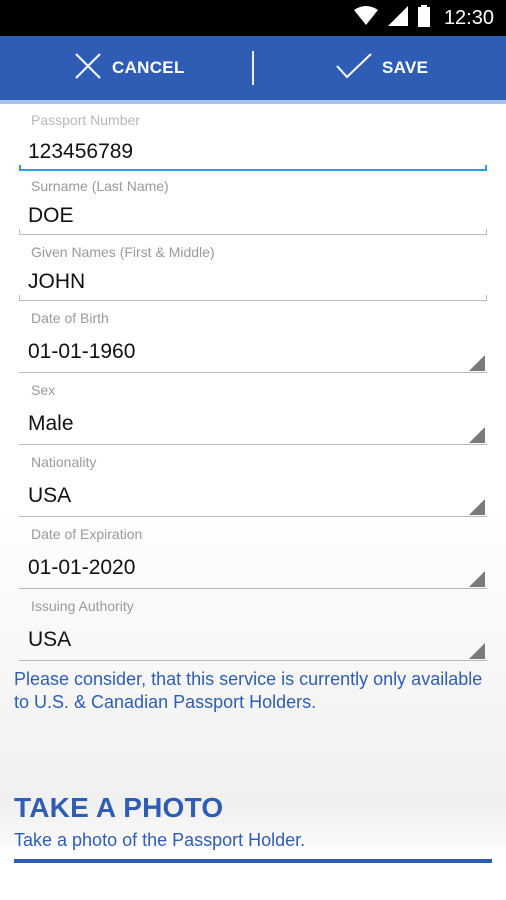  What do you see at coordinates (253, 275) in the screenshot?
I see `given-names-field: Given Names (First & Middle) JOHN` at bounding box center [253, 275].